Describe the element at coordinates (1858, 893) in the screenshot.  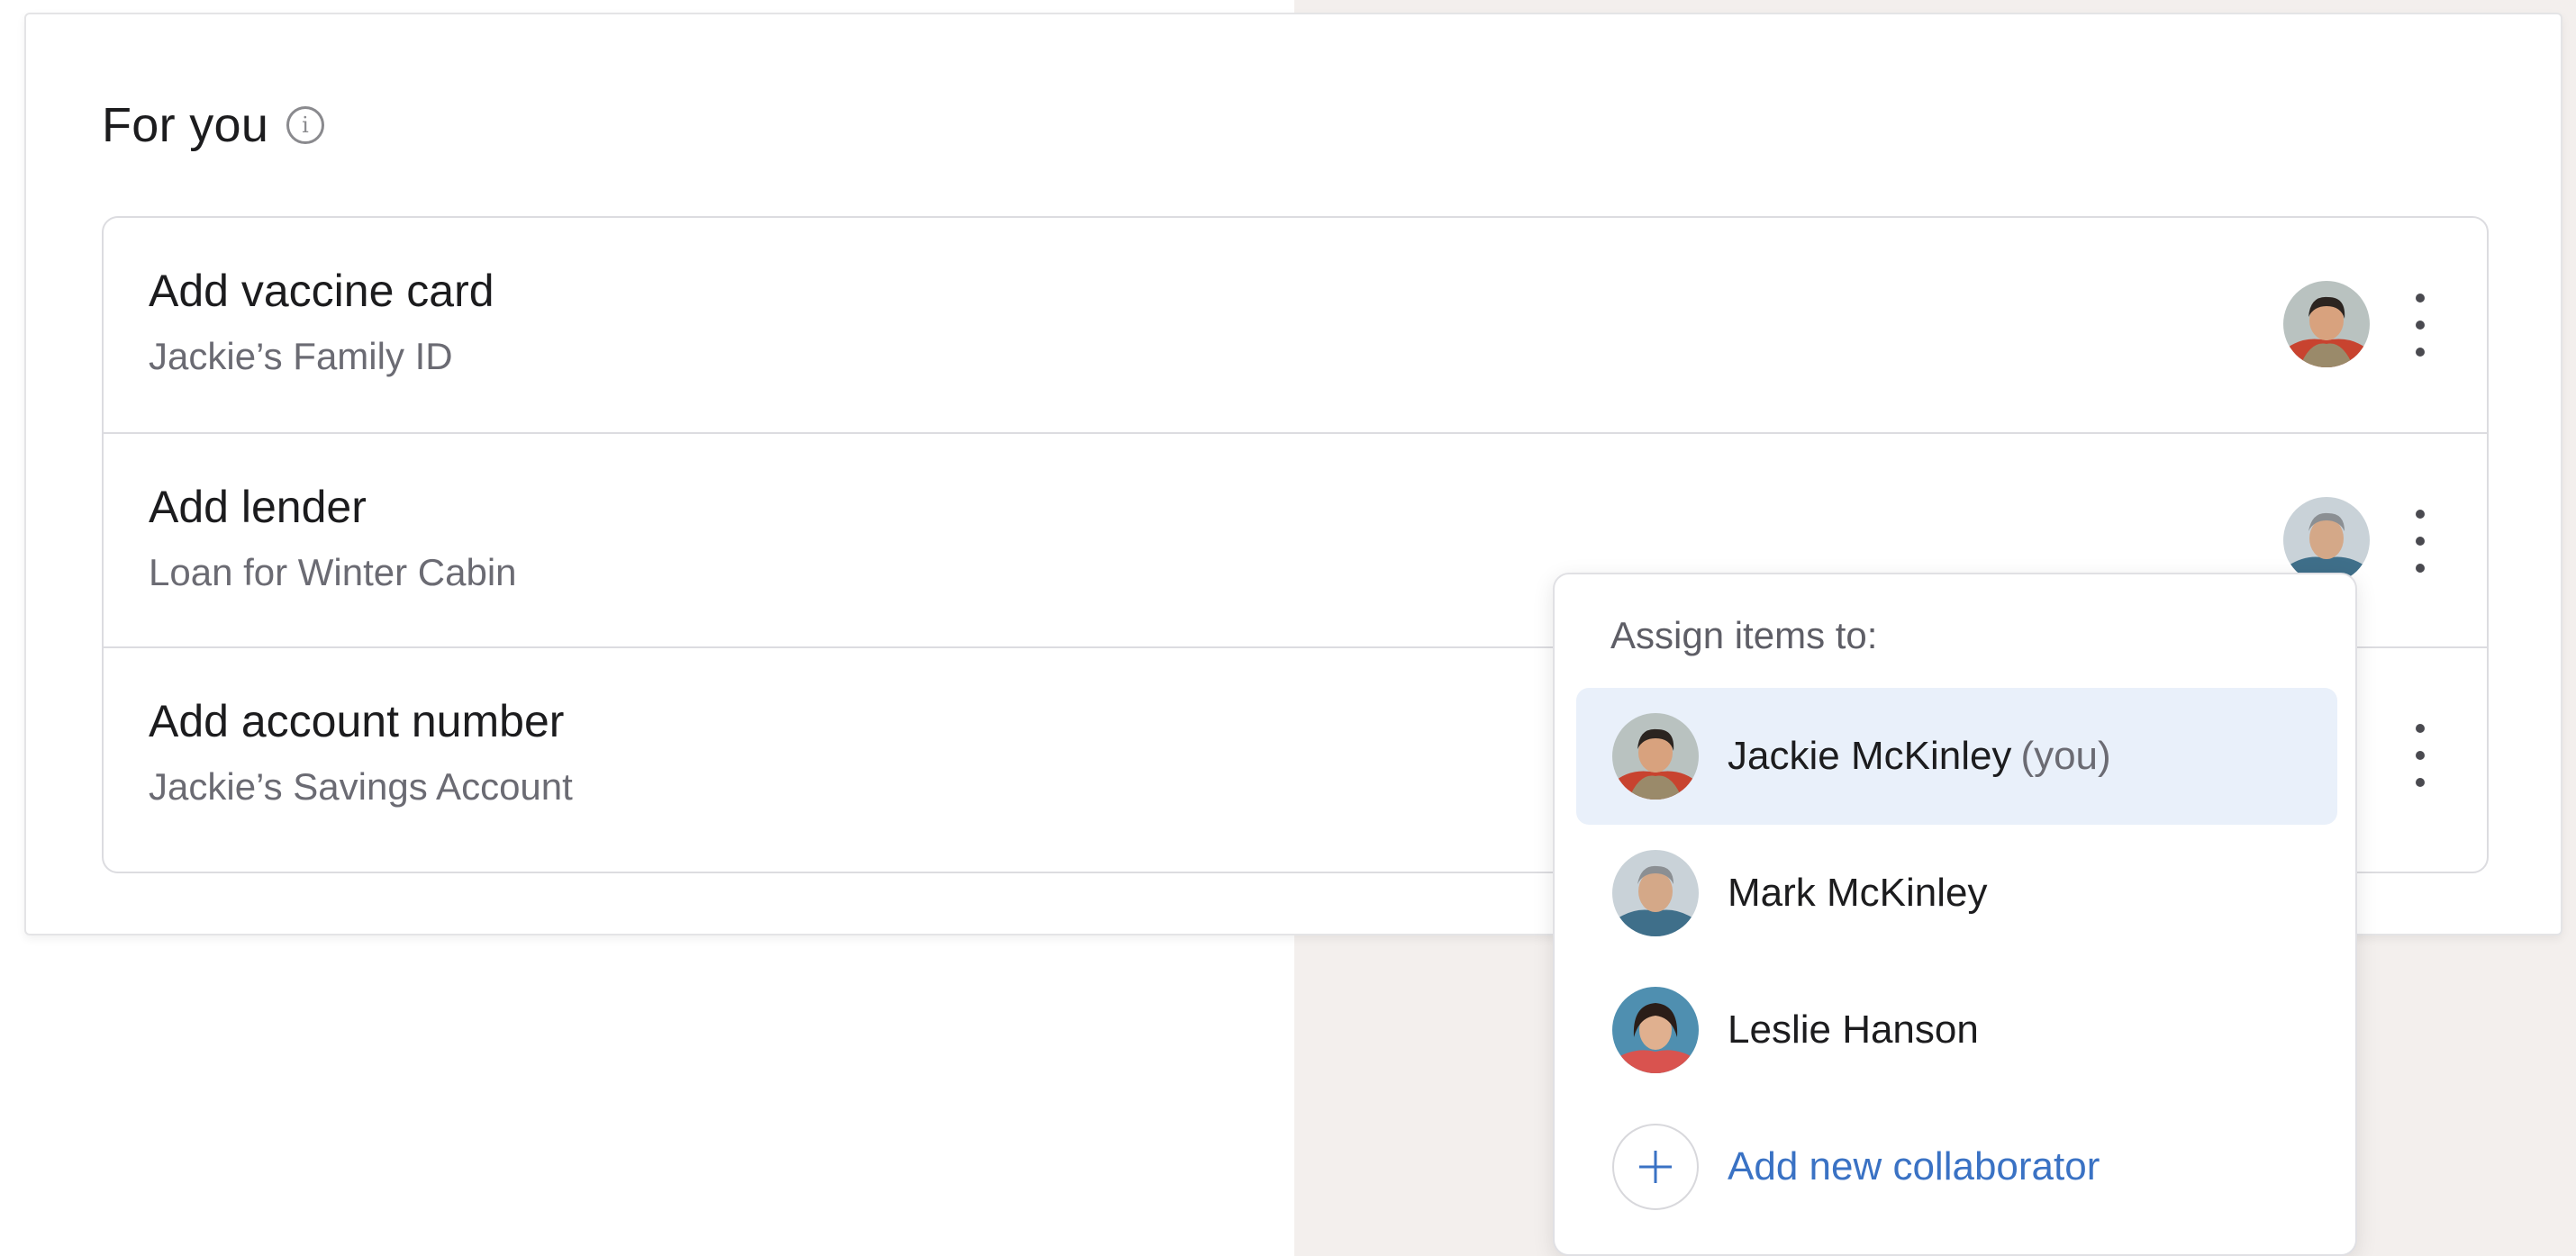
I see `collaborator-name: Mark McKinley` at that location.